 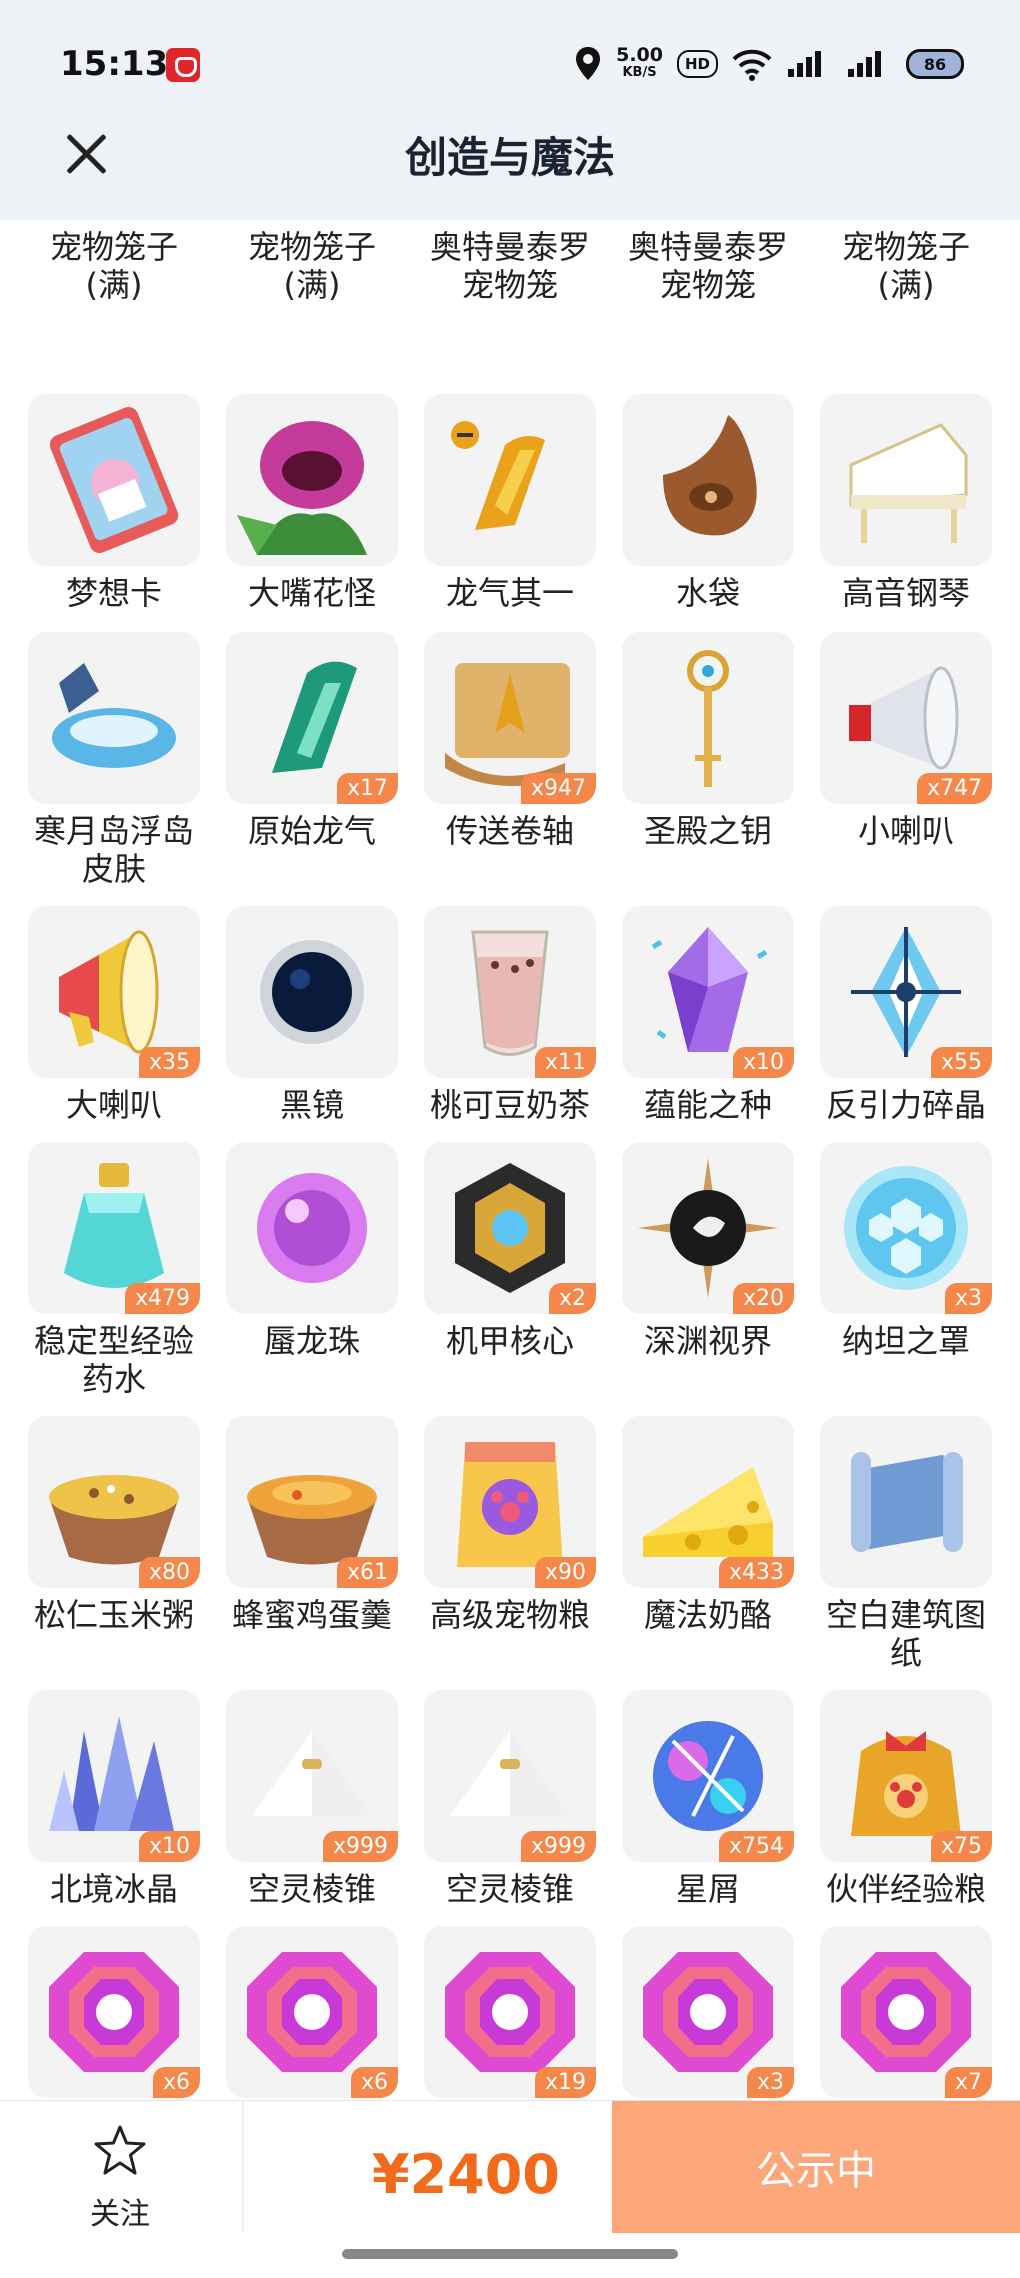 I want to click on item-label: 龙气其一, so click(x=509, y=593).